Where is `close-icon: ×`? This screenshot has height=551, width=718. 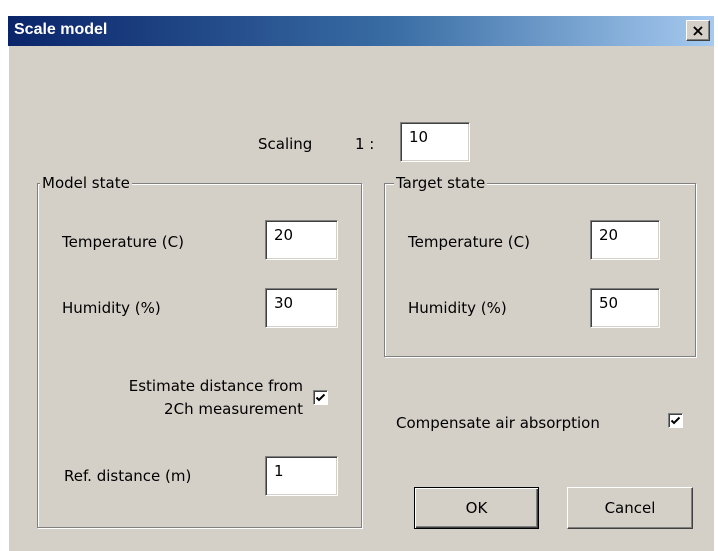
close-icon: × is located at coordinates (698, 30).